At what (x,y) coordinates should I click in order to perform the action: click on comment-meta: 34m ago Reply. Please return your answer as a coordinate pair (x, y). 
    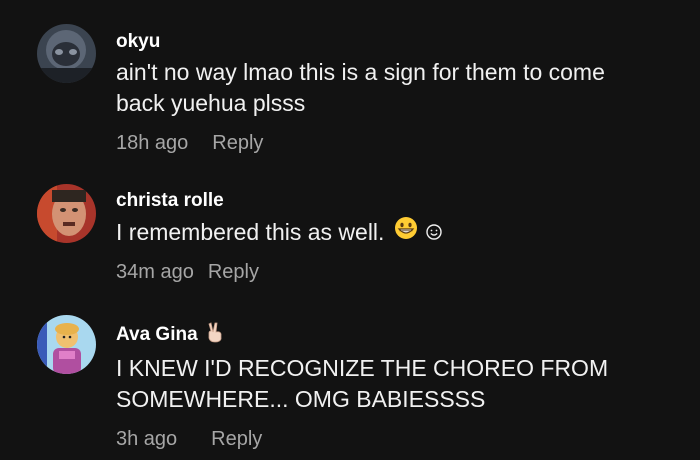
    Looking at the image, I should click on (403, 272).